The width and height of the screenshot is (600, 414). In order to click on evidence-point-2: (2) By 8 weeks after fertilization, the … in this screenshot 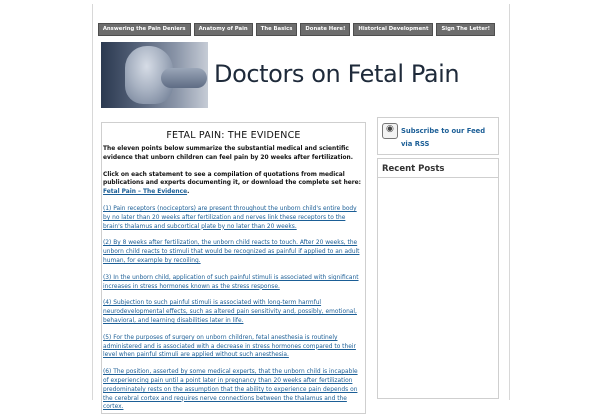, I will do `click(233, 252)`.